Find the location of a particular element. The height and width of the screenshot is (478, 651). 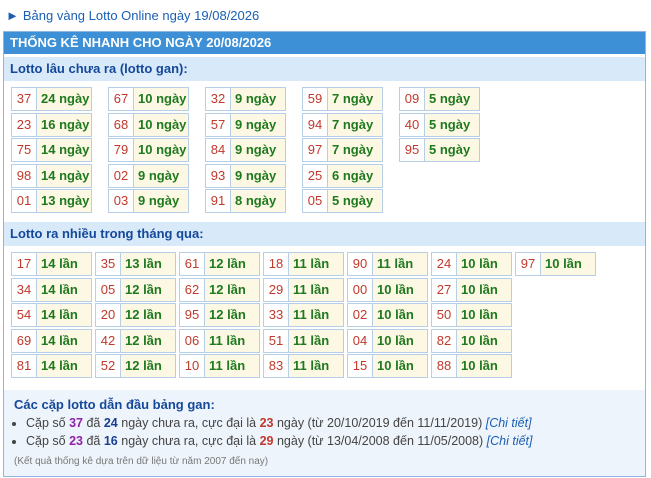

lotto-cell: 98 14 ngày is located at coordinates (51, 175).